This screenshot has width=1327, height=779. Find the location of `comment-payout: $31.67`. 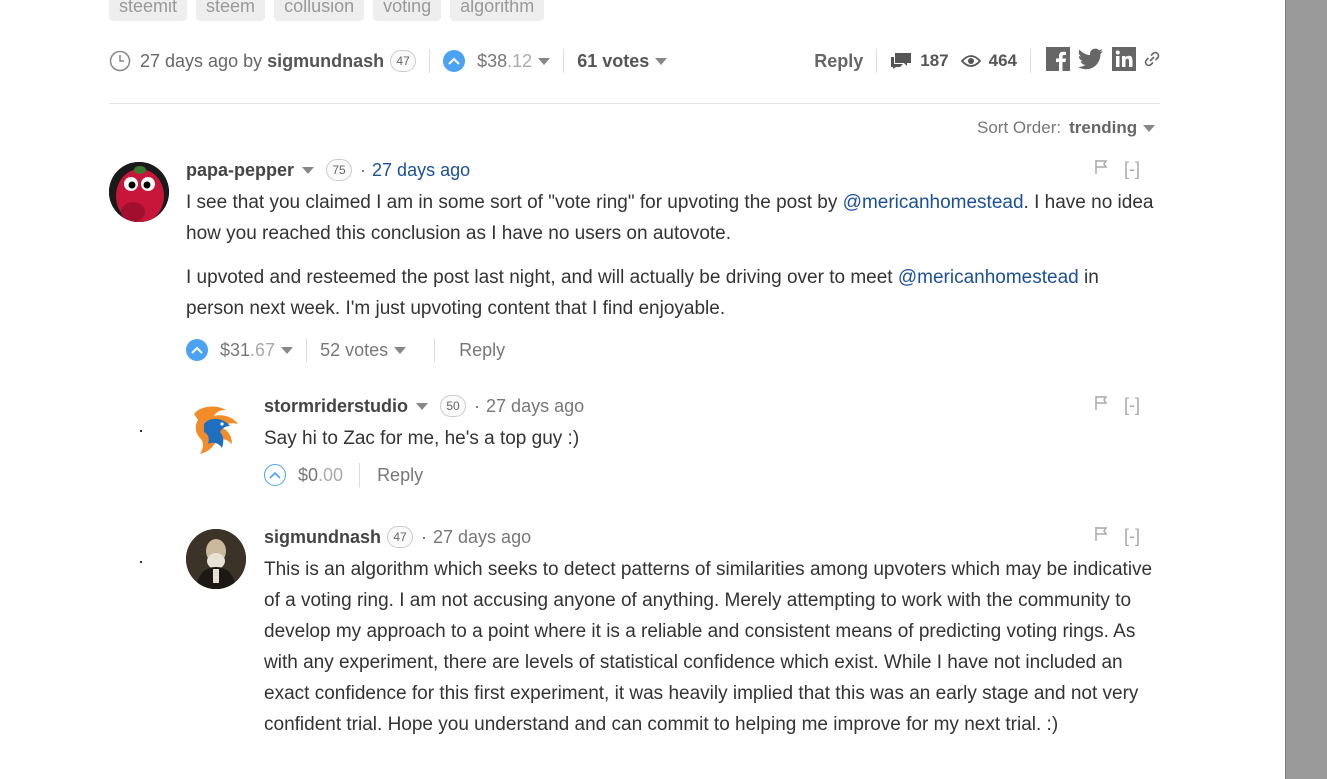

comment-payout: $31.67 is located at coordinates (257, 350).